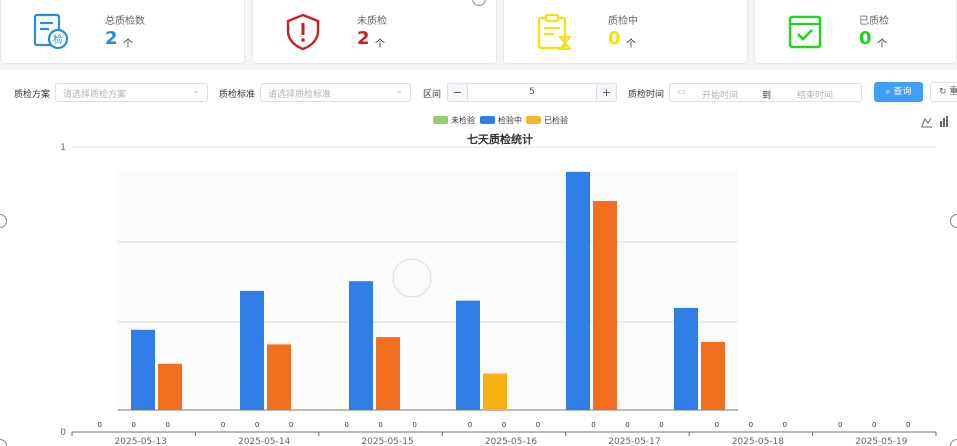 The width and height of the screenshot is (957, 446). Describe the element at coordinates (681, 92) in the screenshot. I see `calendar-icon: ▭` at that location.